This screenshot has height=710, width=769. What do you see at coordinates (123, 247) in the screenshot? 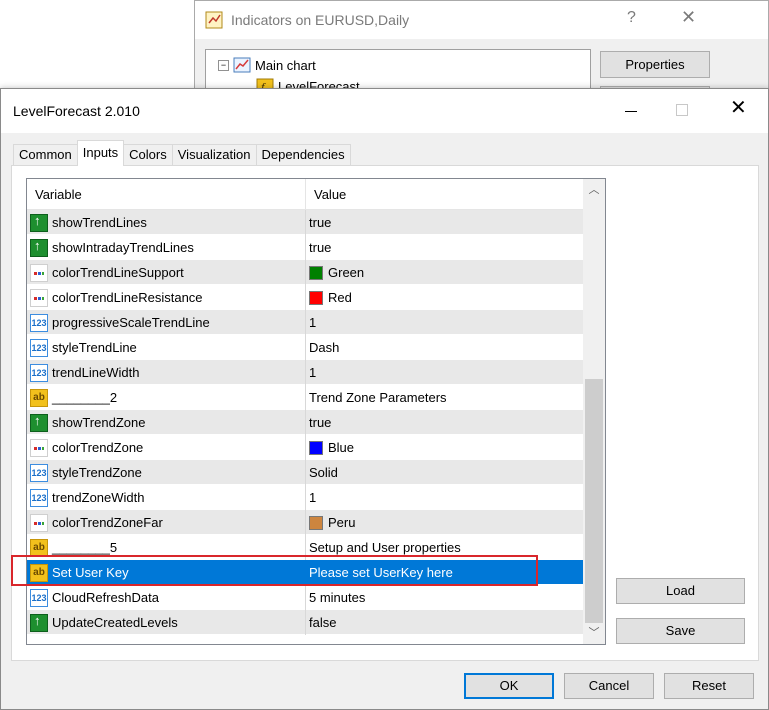
I see `variable-name: showIntradayTrendLines` at bounding box center [123, 247].